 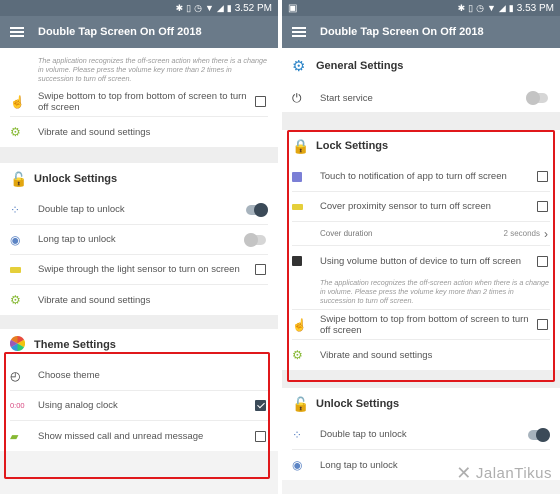 I want to click on missed-call-row: ▰ Show missed call and unread message, so click(x=139, y=436).